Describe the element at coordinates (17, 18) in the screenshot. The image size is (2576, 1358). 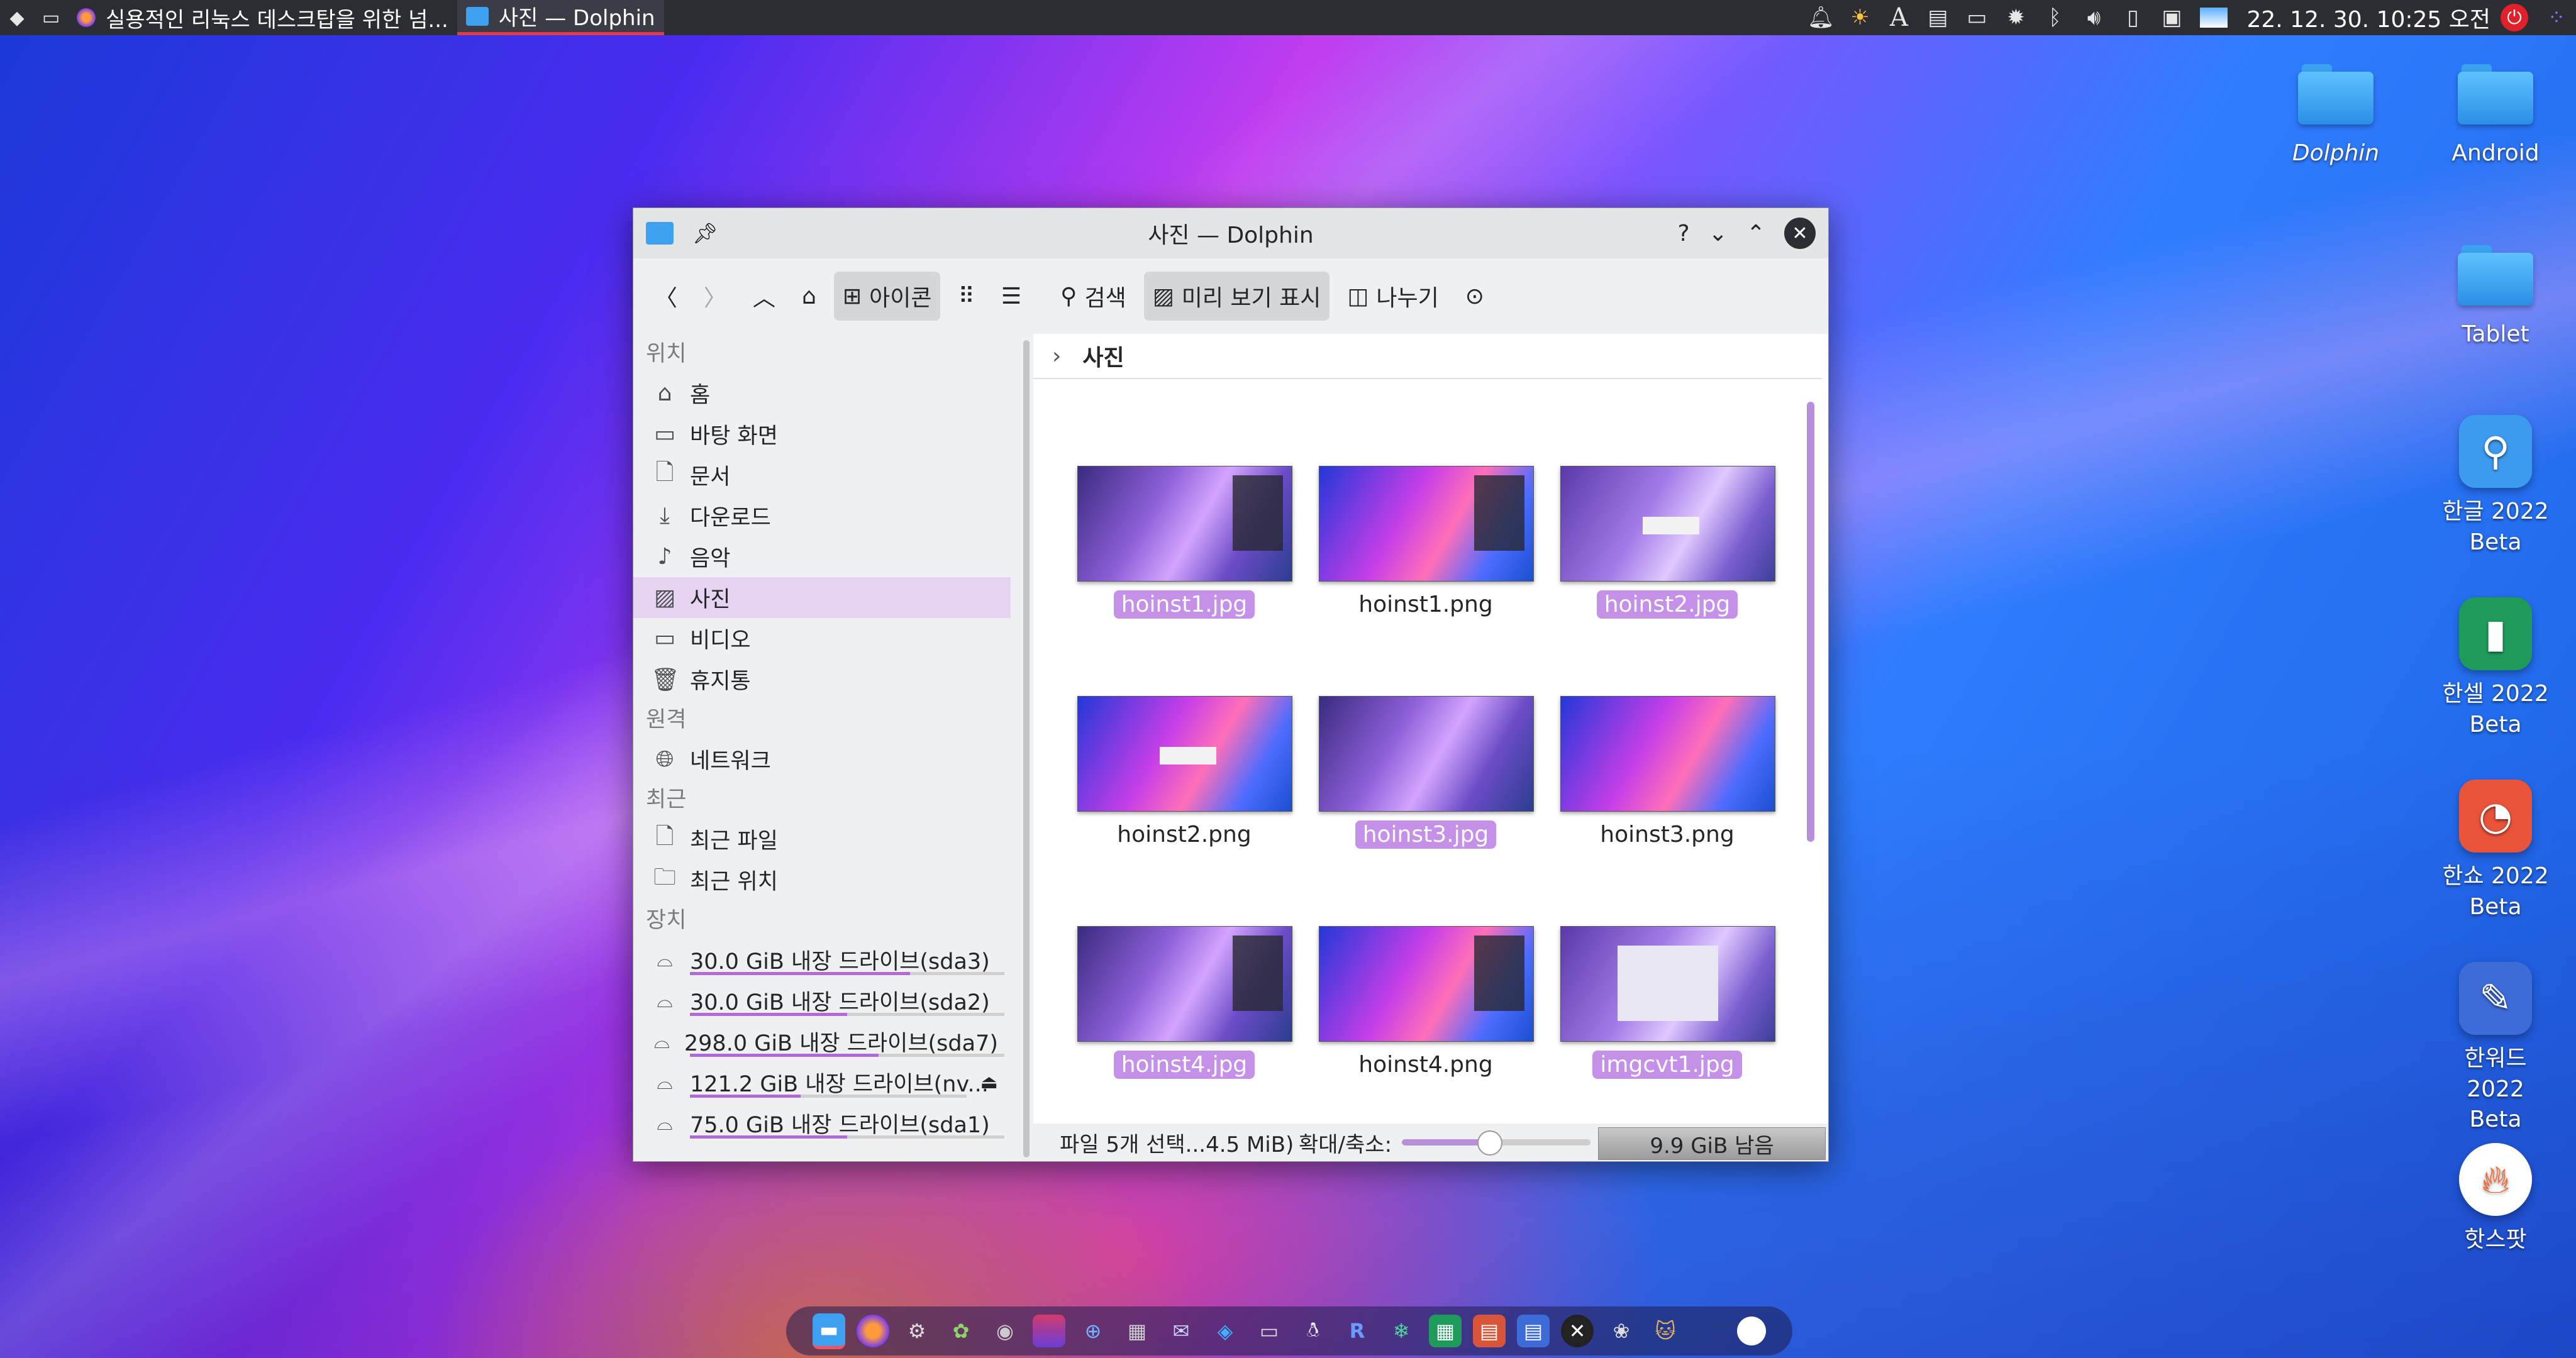
I see `app-launcher-icon: ◆` at that location.